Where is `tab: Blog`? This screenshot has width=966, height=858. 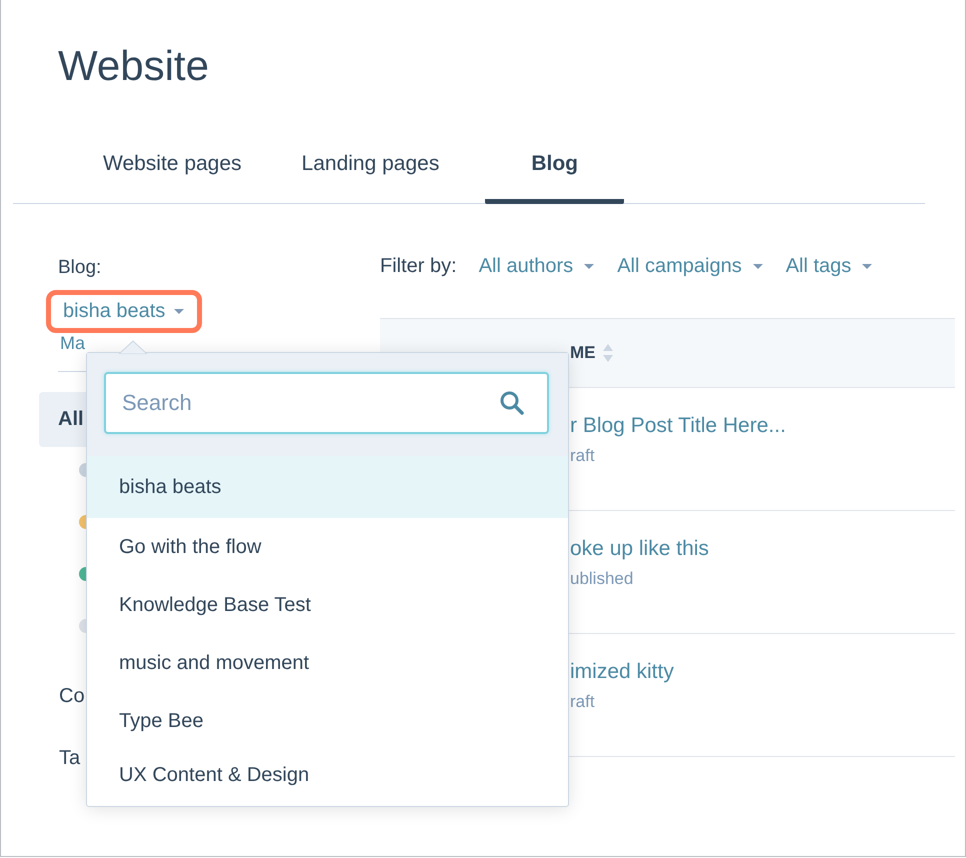 tab: Blog is located at coordinates (554, 177).